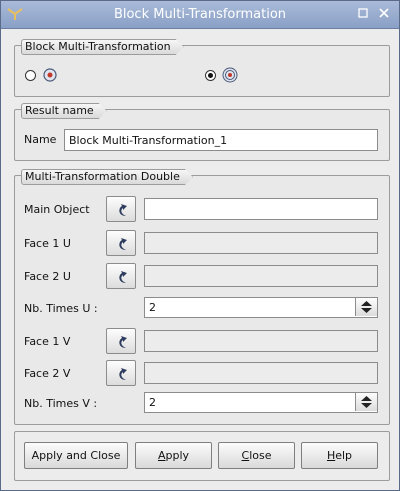 This screenshot has width=400, height=491. I want to click on main-object-select-button, so click(121, 209).